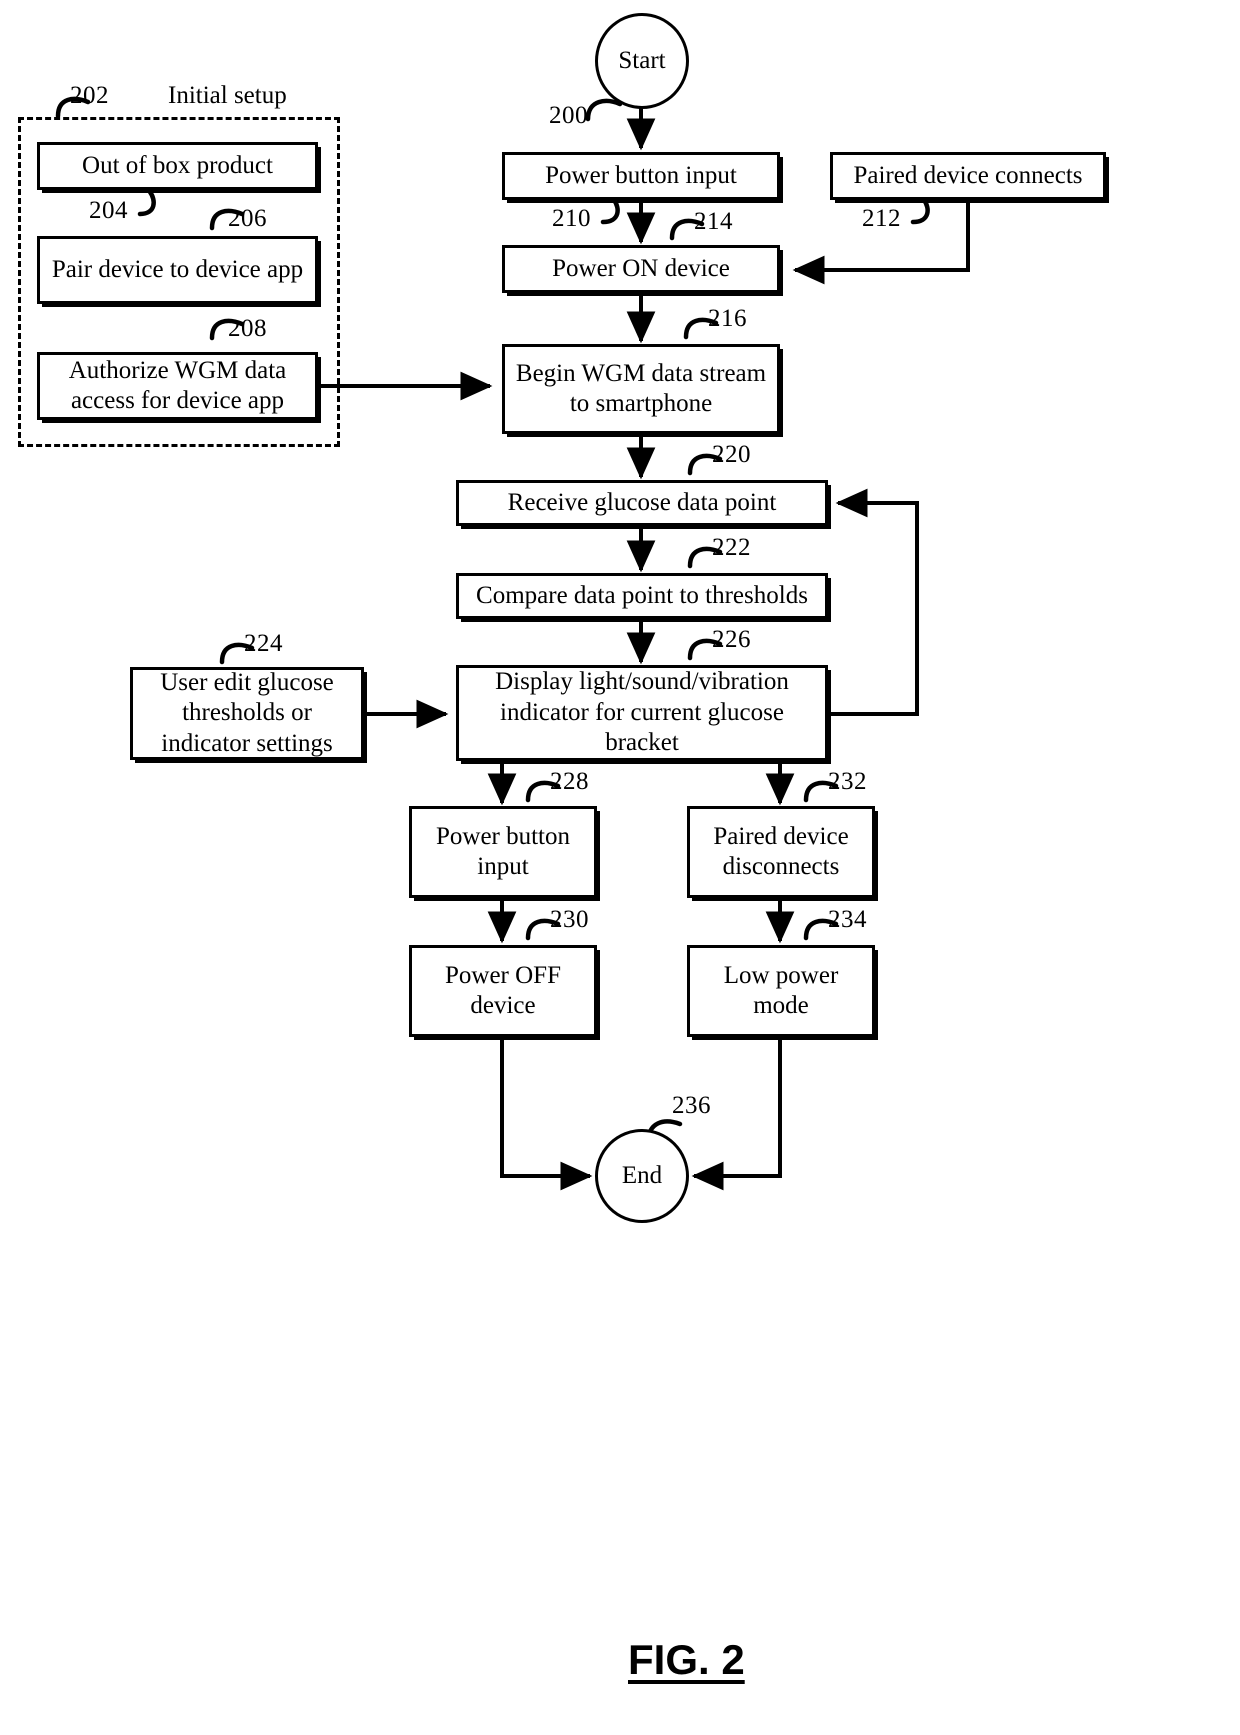 Image resolution: width=1240 pixels, height=1735 pixels. I want to click on node-power-button-input-2: Power button input, so click(503, 852).